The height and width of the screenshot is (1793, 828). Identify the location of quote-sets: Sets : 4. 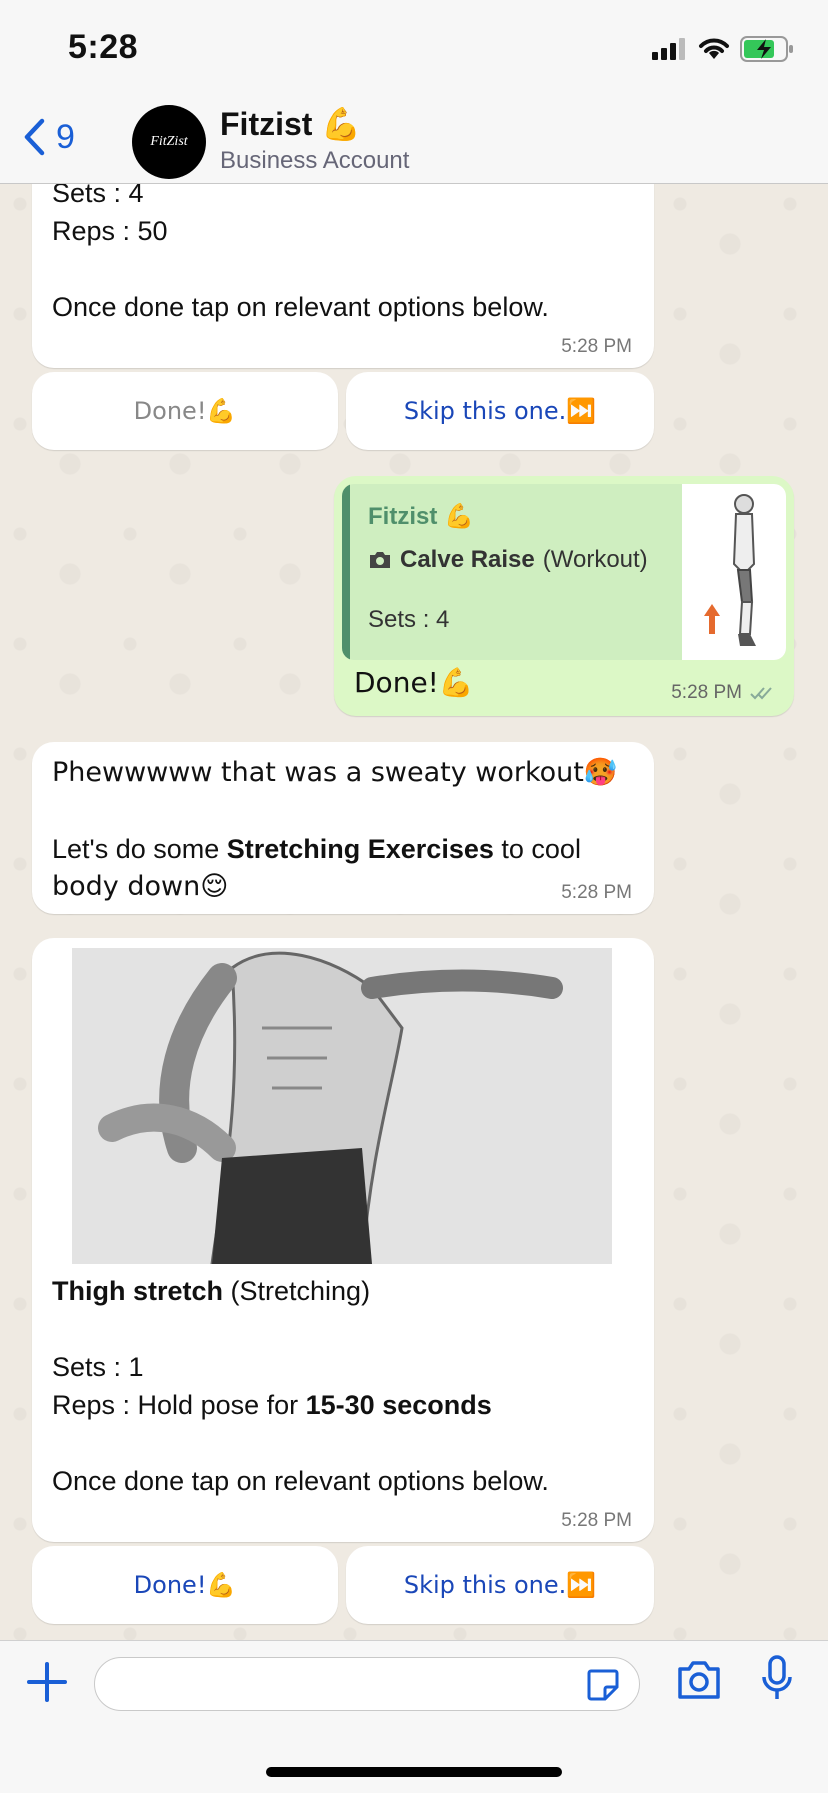
(409, 619).